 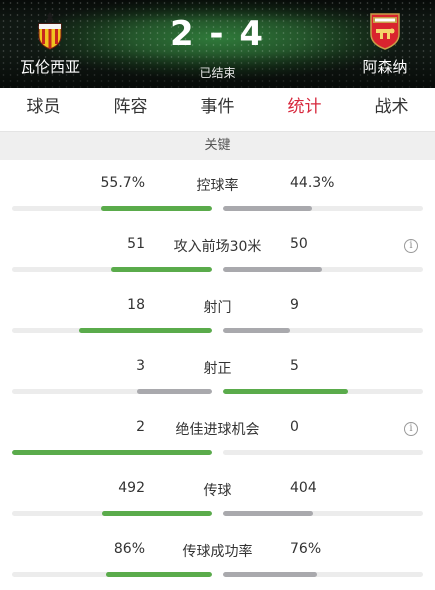 I want to click on stat-row: 18 射门 9, so click(x=217, y=312).